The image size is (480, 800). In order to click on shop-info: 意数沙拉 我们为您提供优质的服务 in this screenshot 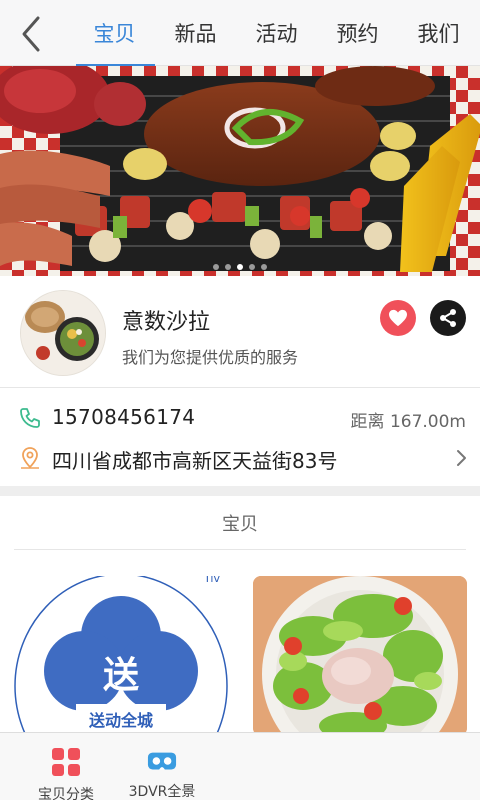, I will do `click(240, 332)`.